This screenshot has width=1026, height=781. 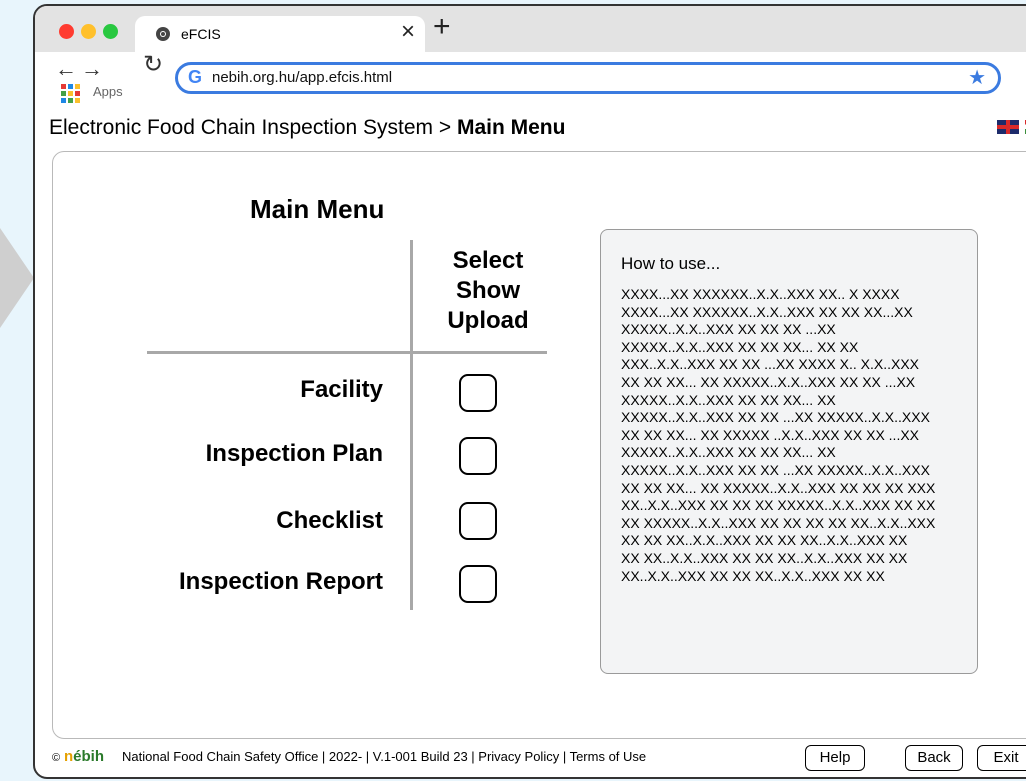 What do you see at coordinates (108, 91) in the screenshot?
I see `apps-label: Apps` at bounding box center [108, 91].